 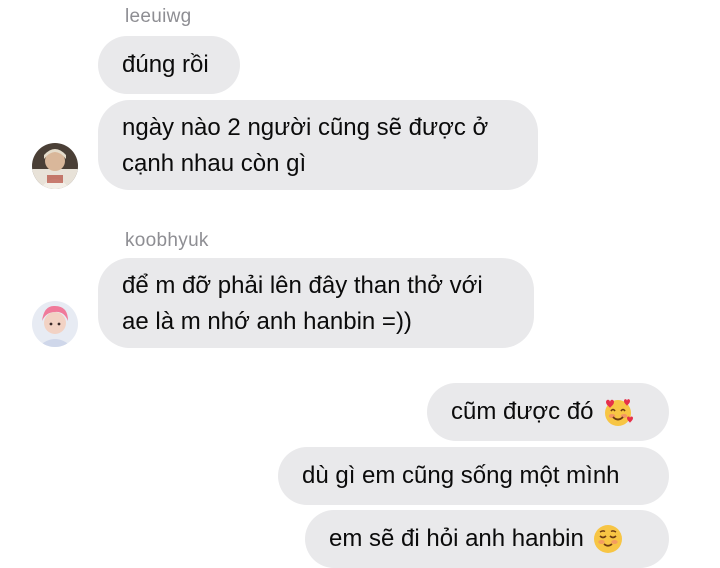 I want to click on sender-name-leeuiwg: leeuiwg, so click(x=158, y=16).